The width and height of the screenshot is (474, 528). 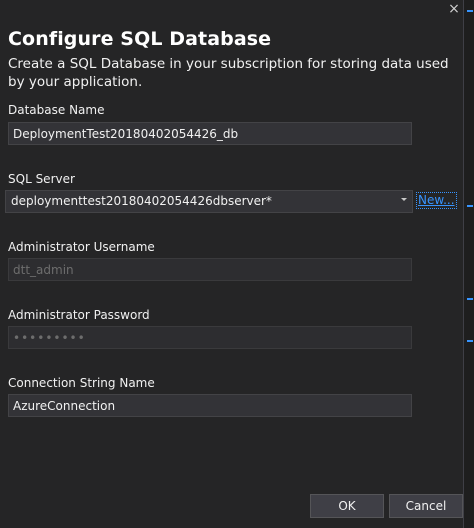 I want to click on database-name-input, so click(x=210, y=133).